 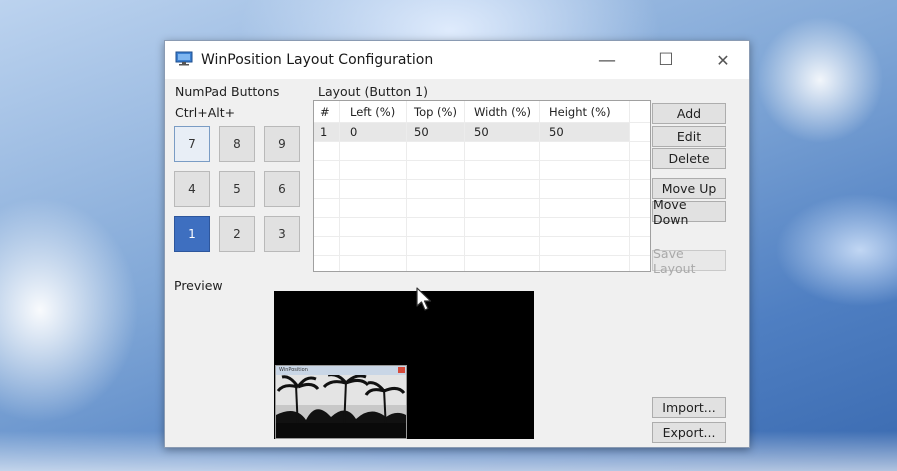 I want to click on preview-window-thumbnail: WinPosition, so click(x=341, y=402).